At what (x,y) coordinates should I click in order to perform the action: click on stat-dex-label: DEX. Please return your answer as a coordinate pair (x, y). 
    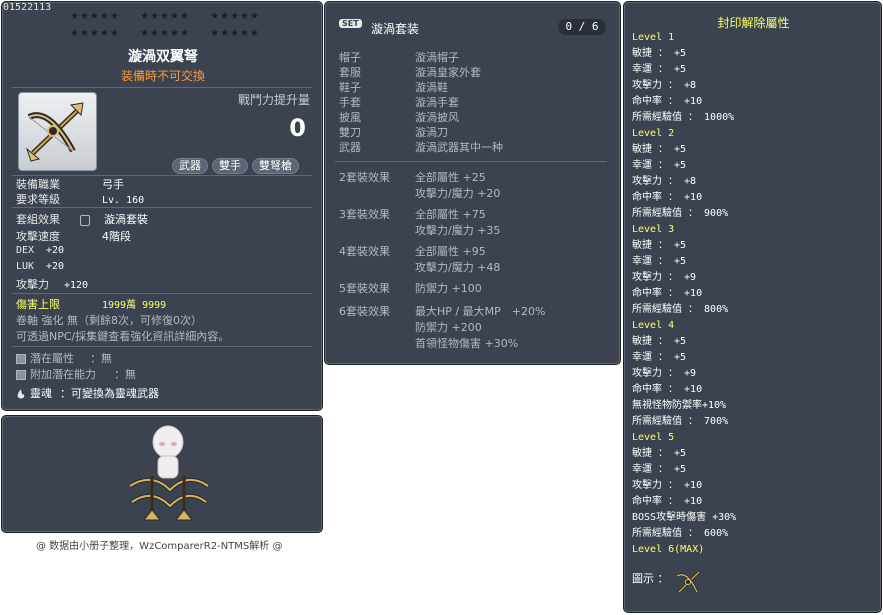
    Looking at the image, I should click on (25, 250).